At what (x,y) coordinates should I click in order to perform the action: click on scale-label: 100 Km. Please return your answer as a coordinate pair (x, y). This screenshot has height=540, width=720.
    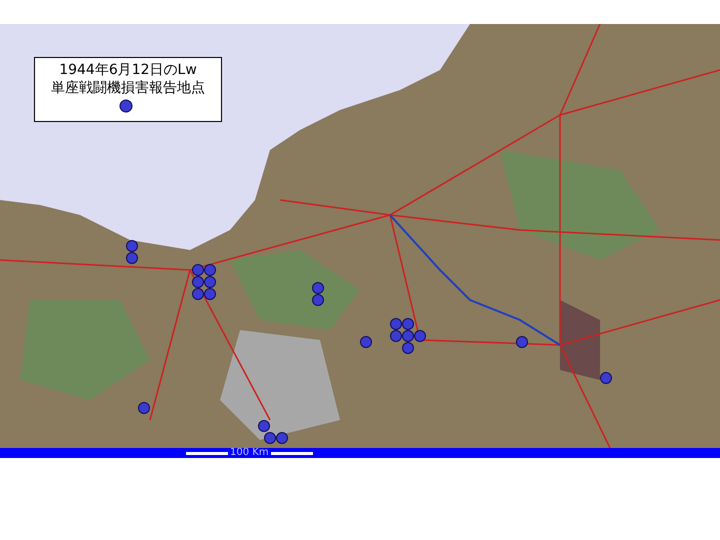
    Looking at the image, I should click on (249, 453).